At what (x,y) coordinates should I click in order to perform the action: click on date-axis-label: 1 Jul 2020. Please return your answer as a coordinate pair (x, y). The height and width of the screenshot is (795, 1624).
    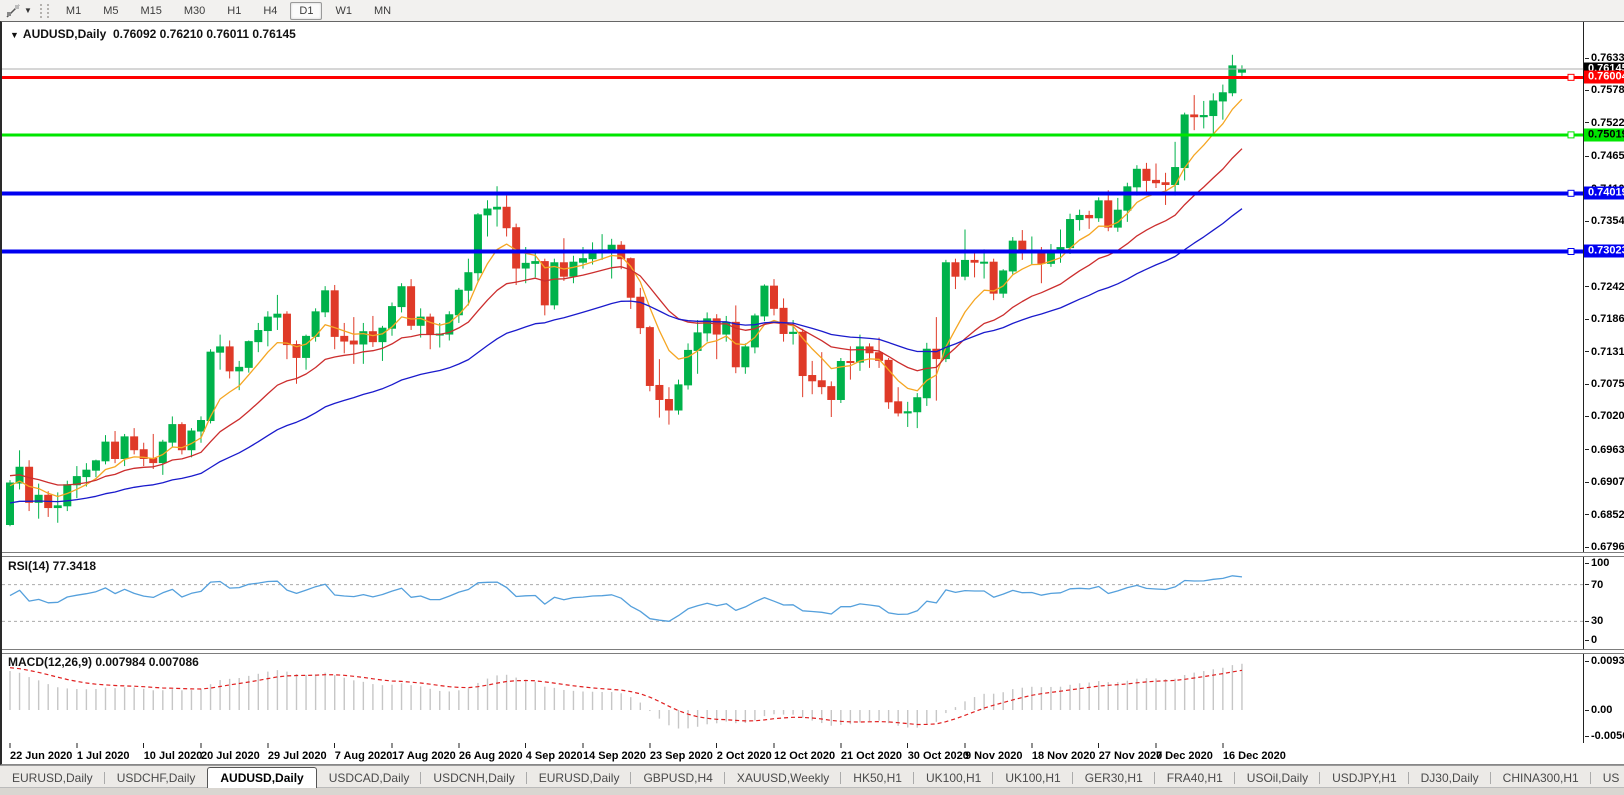
    Looking at the image, I should click on (103, 756).